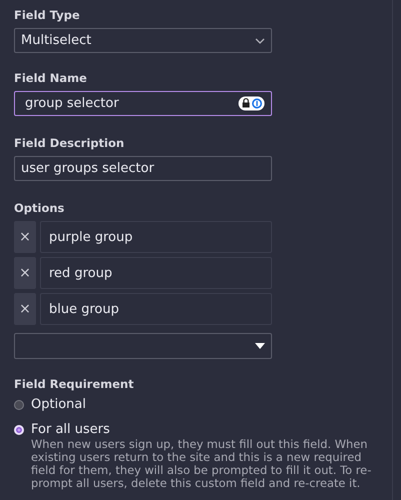 This screenshot has width=401, height=500. I want to click on field-type-select: Multiselect, so click(143, 40).